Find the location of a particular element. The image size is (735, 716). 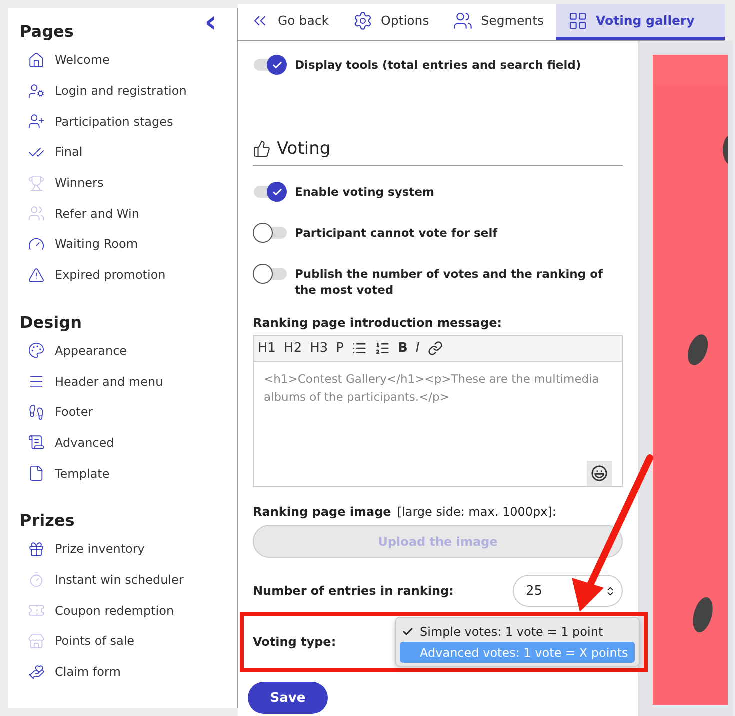

users-icon is located at coordinates (463, 20).